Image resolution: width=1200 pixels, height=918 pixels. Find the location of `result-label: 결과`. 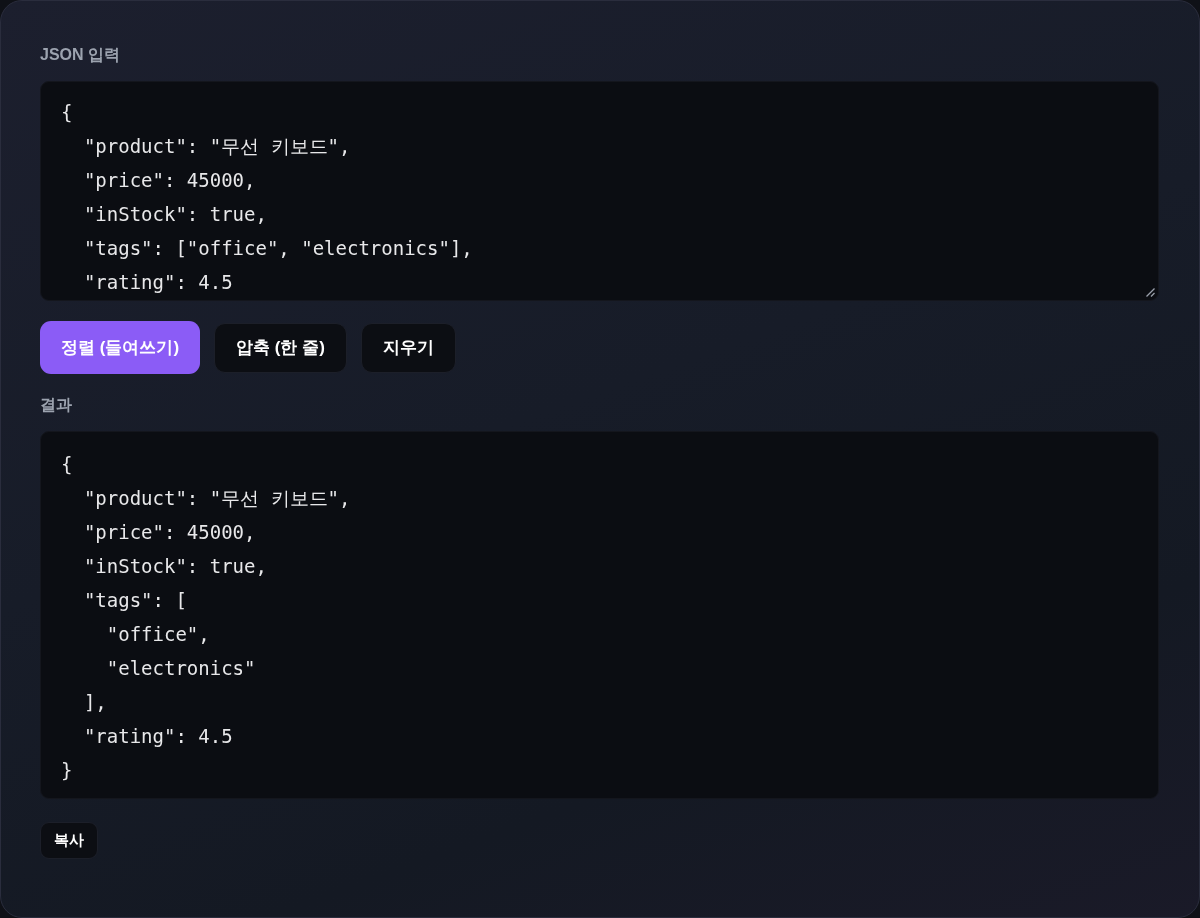

result-label: 결과 is located at coordinates (56, 405).